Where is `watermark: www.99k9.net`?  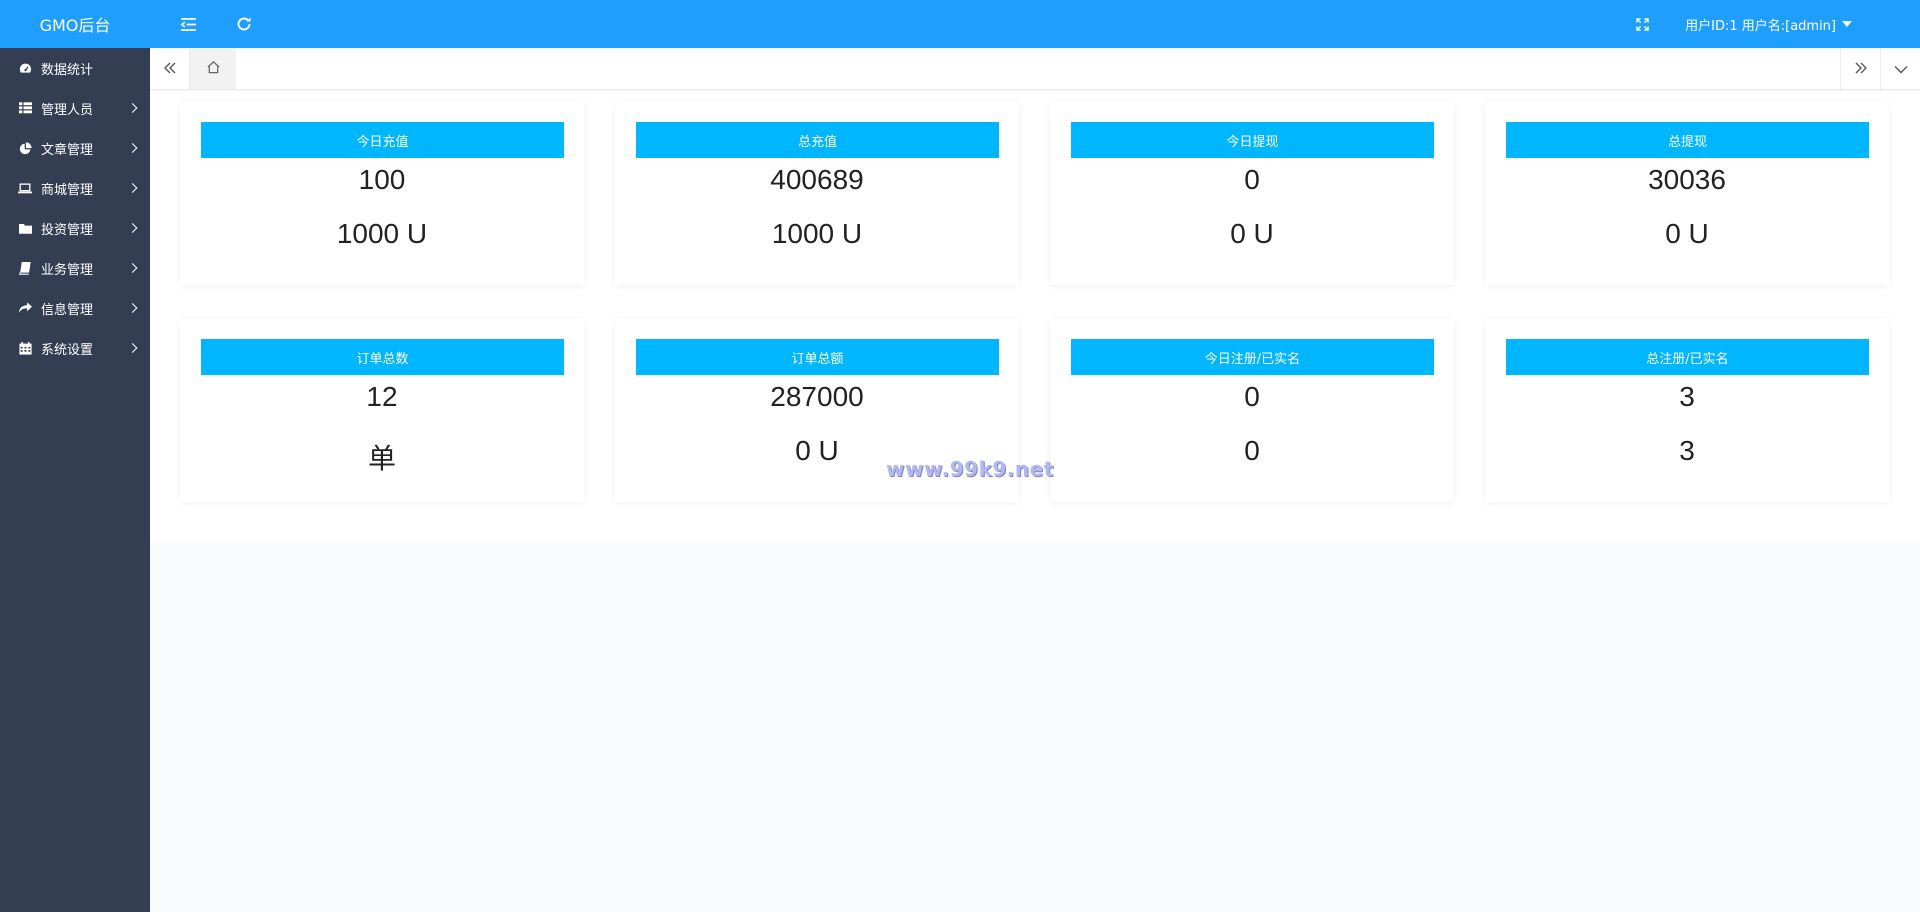 watermark: www.99k9.net is located at coordinates (970, 469).